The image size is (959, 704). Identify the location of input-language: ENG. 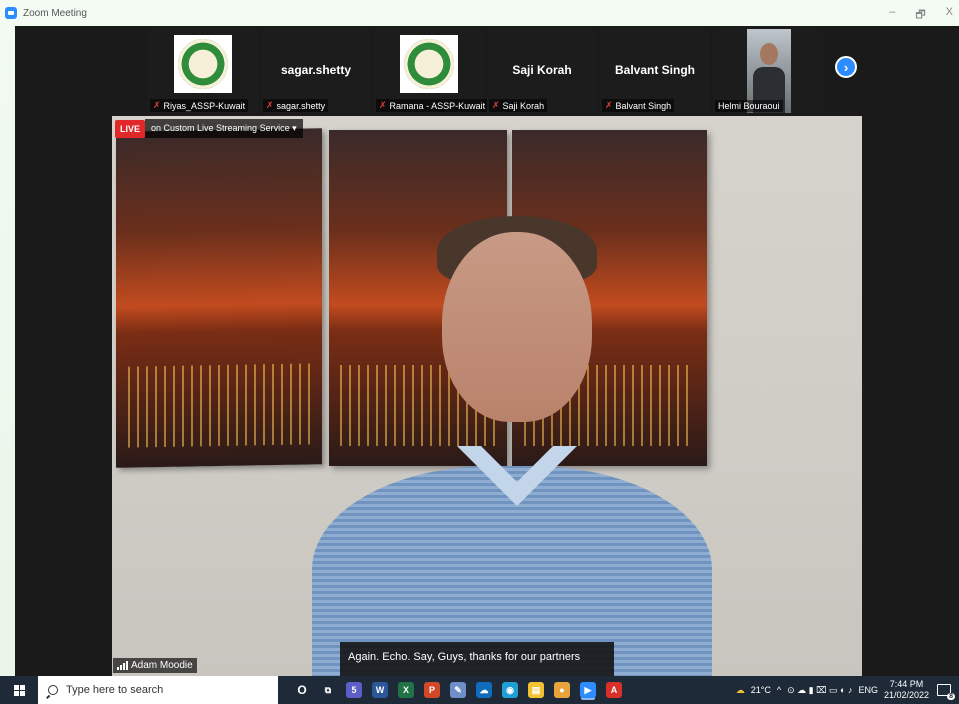
(868, 690).